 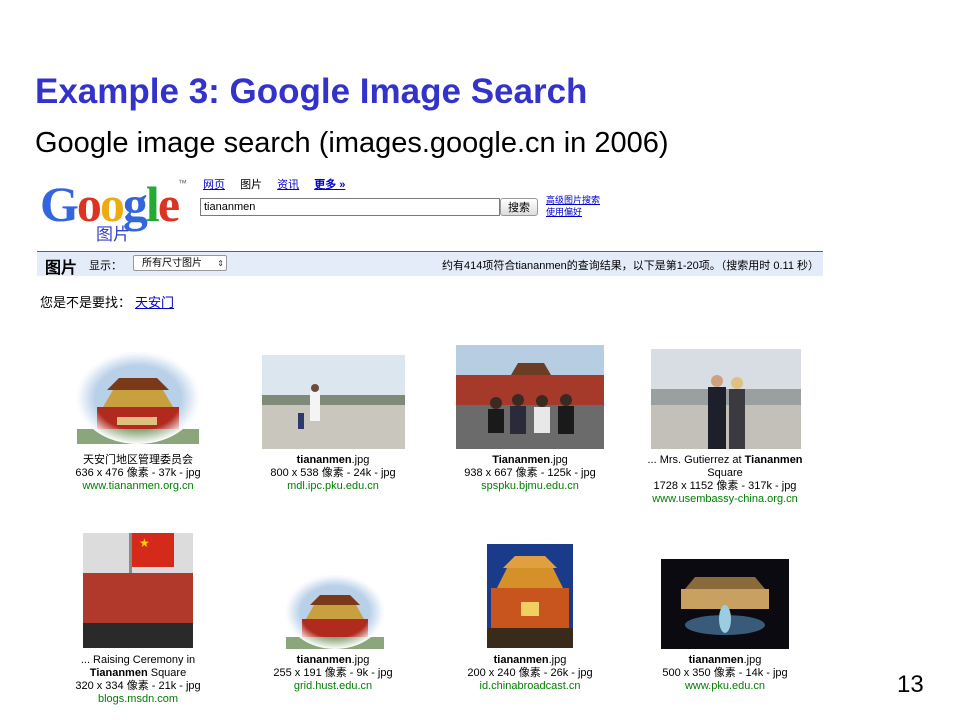 What do you see at coordinates (910, 684) in the screenshot?
I see `slide-page-number: 13` at bounding box center [910, 684].